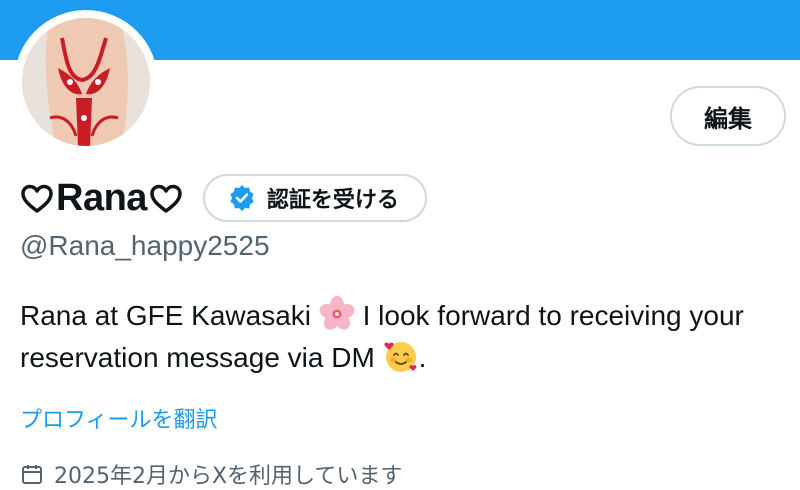 The height and width of the screenshot is (490, 800). Describe the element at coordinates (337, 313) in the screenshot. I see `cherry-blossom-icon` at that location.